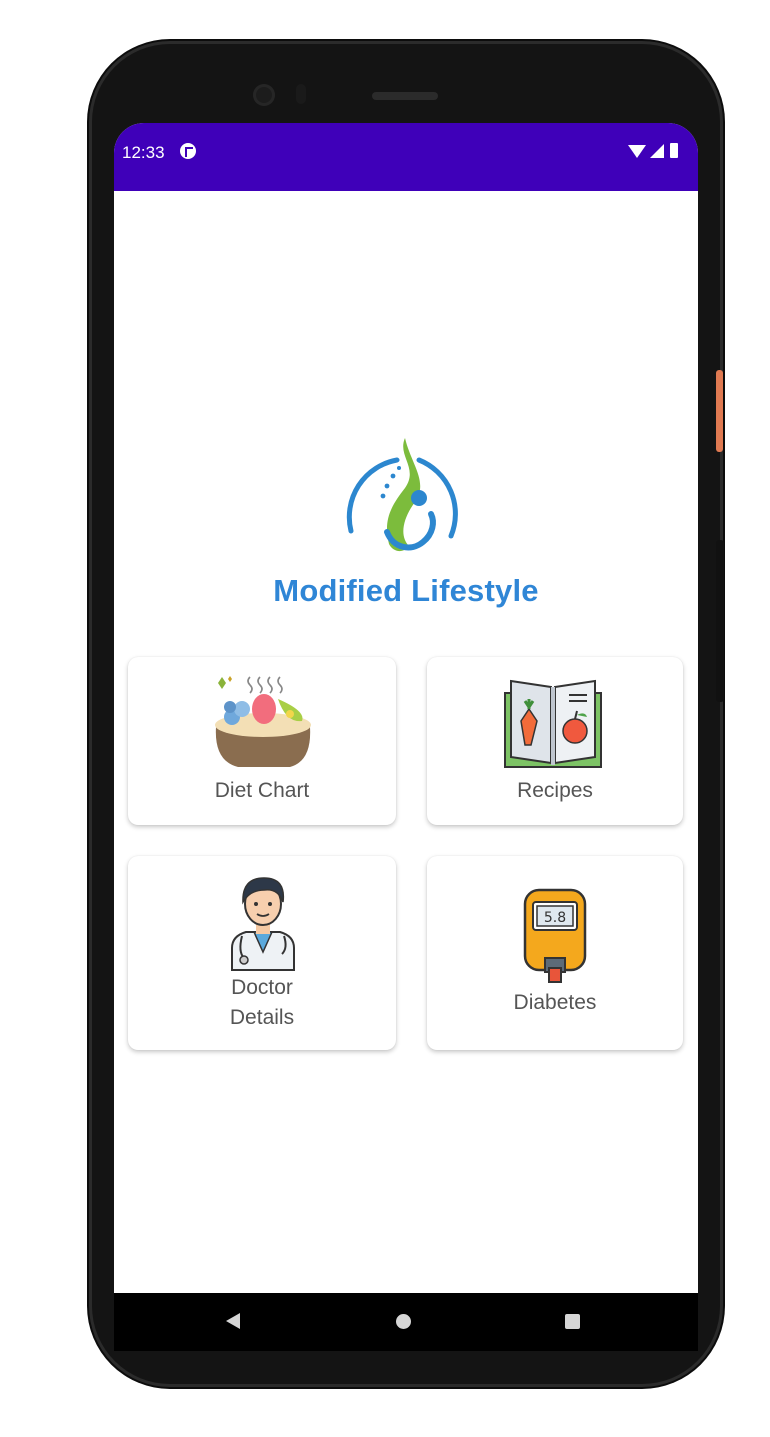 Image resolution: width=770 pixels, height=1437 pixels. I want to click on glucometer-icon: 5.8, so click(555, 935).